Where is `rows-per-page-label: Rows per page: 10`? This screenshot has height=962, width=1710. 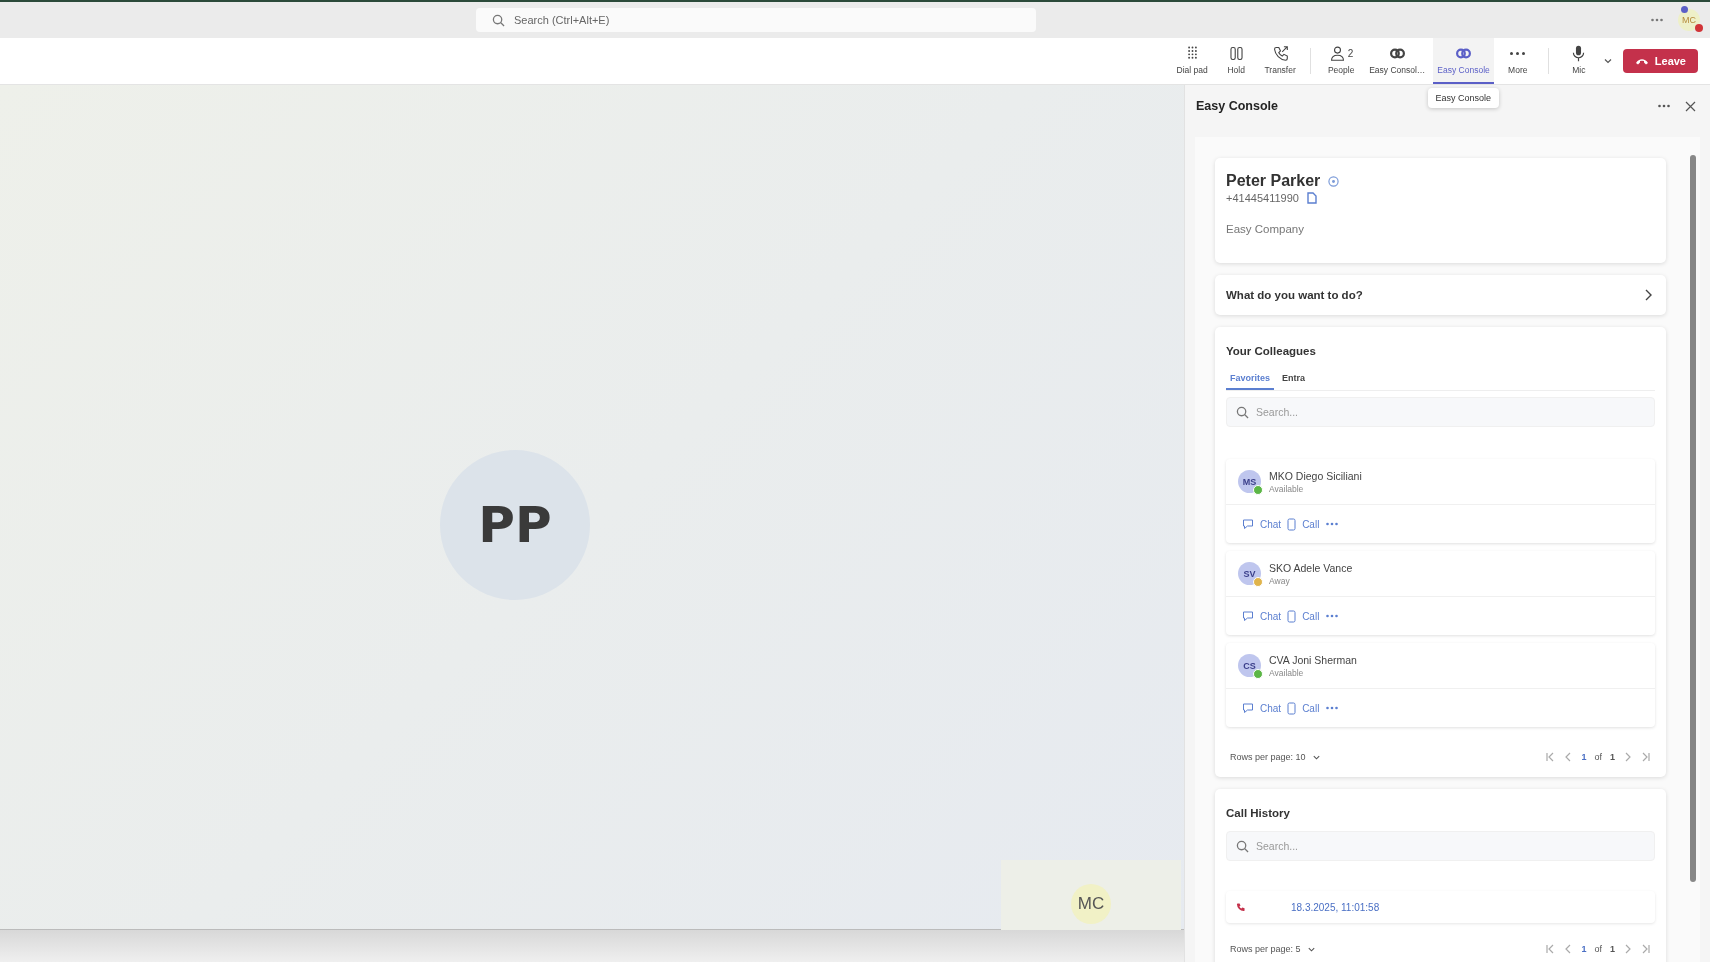 rows-per-page-label: Rows per page: 10 is located at coordinates (1268, 757).